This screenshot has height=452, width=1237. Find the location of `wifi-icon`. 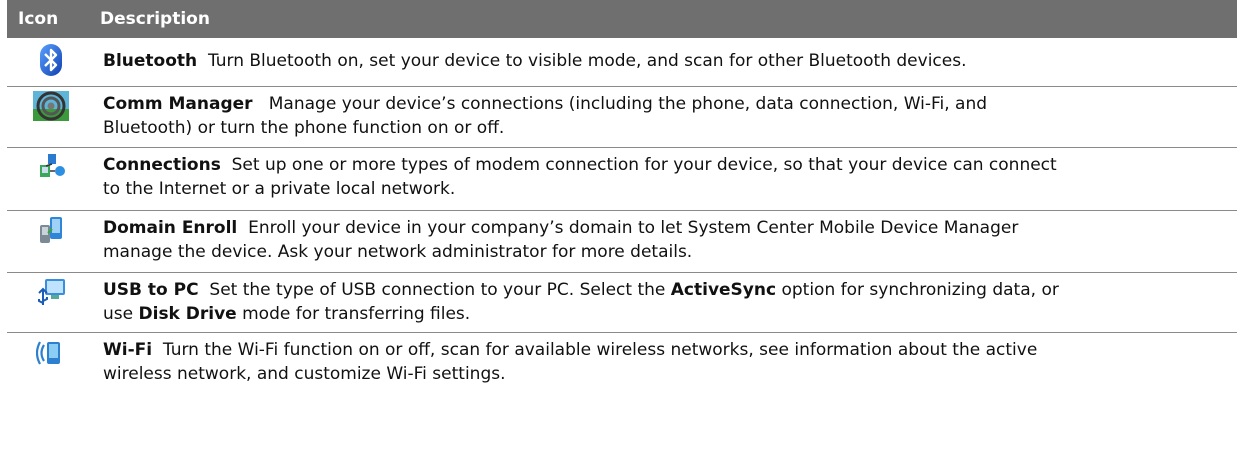

wifi-icon is located at coordinates (51, 365).